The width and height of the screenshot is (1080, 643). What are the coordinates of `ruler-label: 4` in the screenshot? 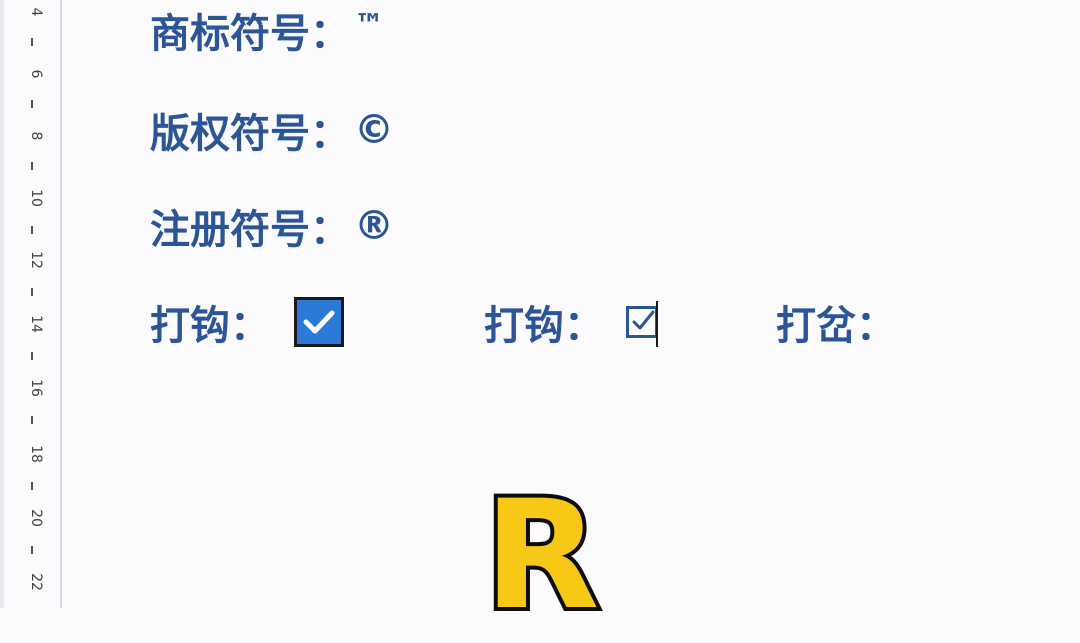 It's located at (36, 12).